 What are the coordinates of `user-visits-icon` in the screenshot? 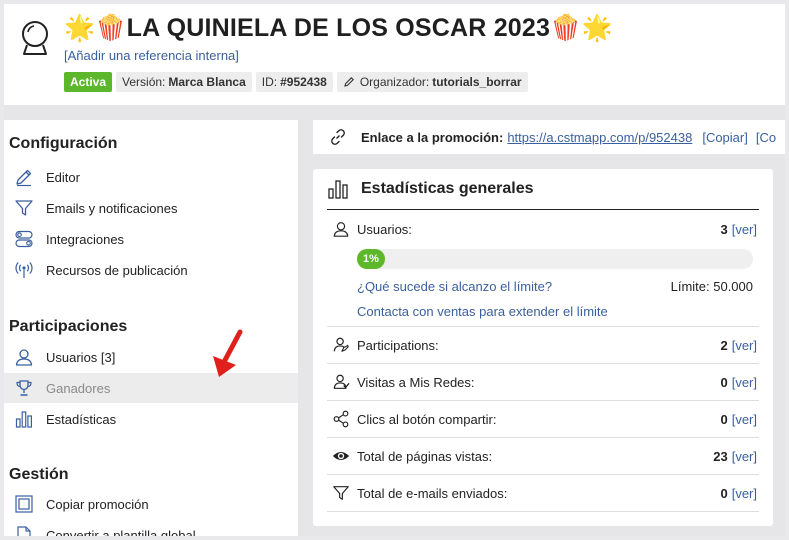 It's located at (341, 382).